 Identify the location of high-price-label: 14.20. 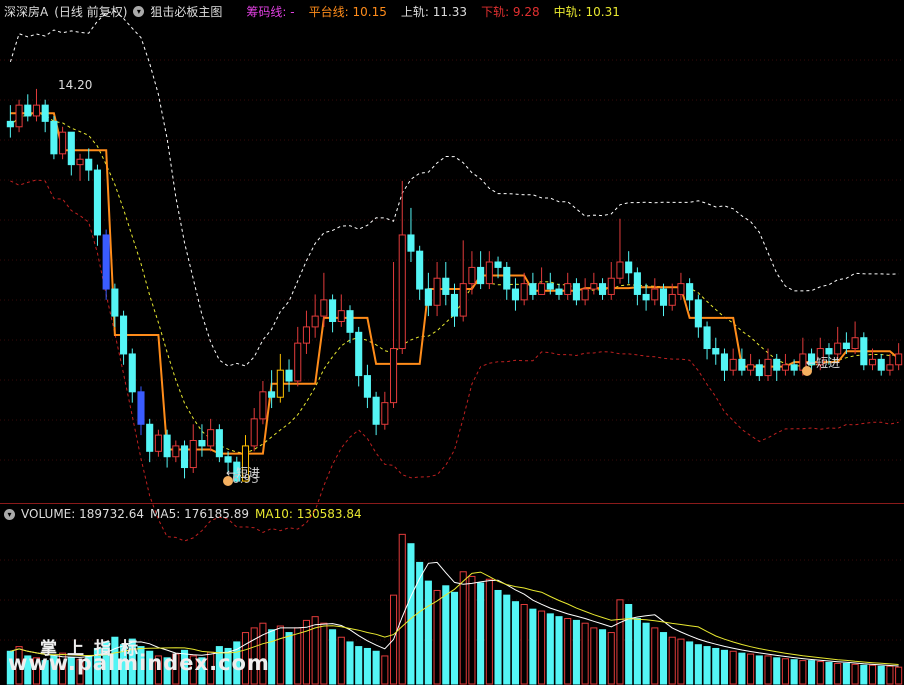
(75, 85).